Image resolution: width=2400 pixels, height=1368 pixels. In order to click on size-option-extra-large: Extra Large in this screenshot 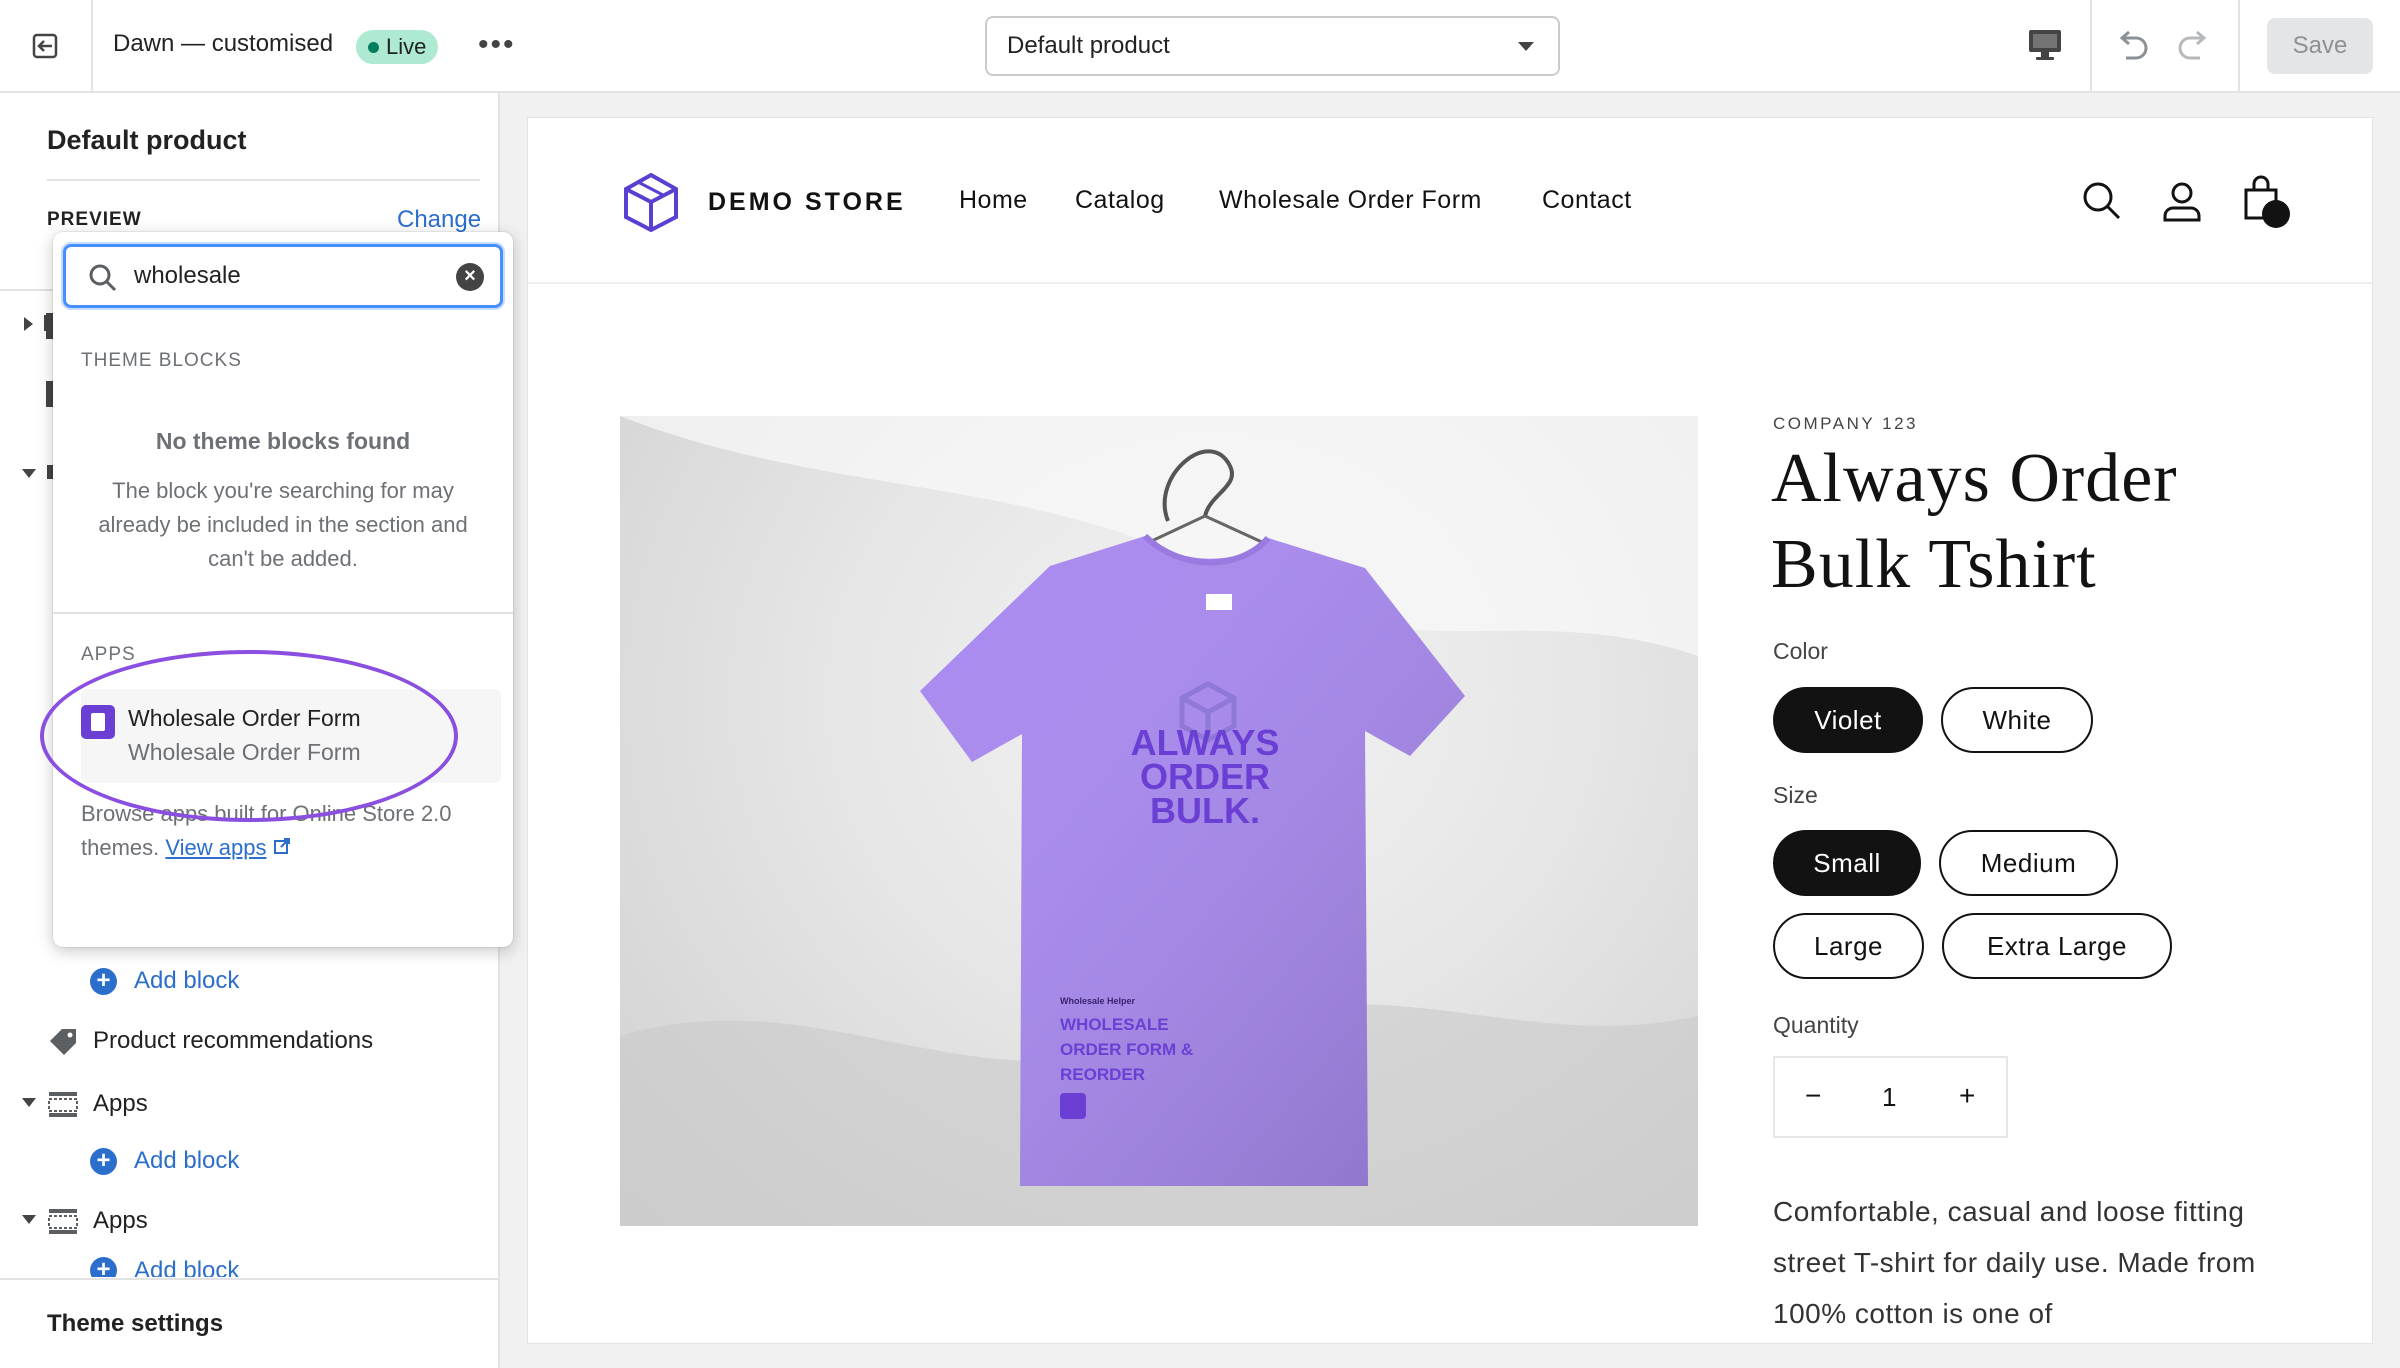, I will do `click(2057, 946)`.